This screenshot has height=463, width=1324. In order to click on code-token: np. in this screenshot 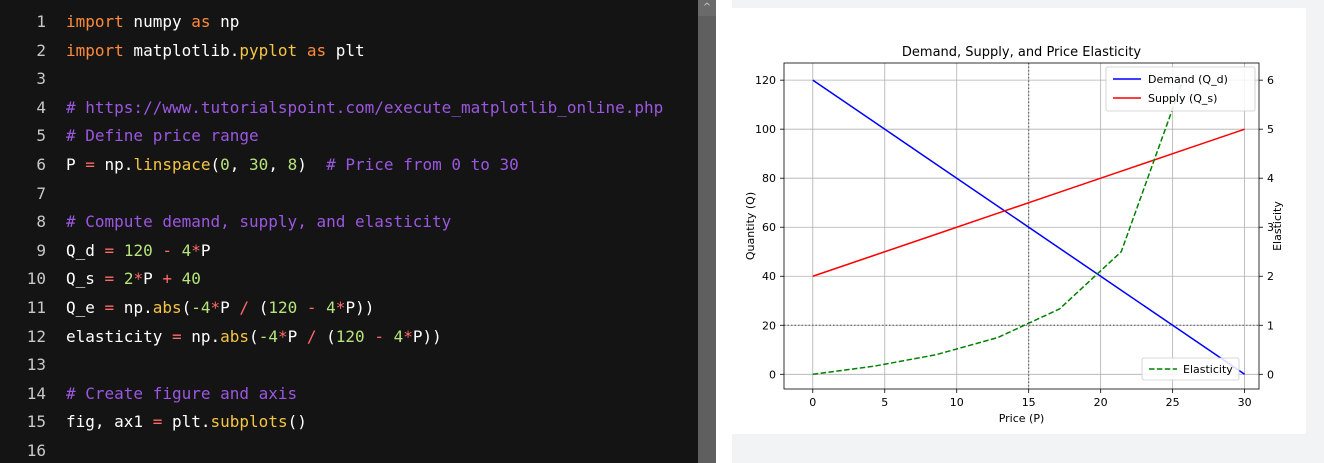, I will do `click(133, 307)`.